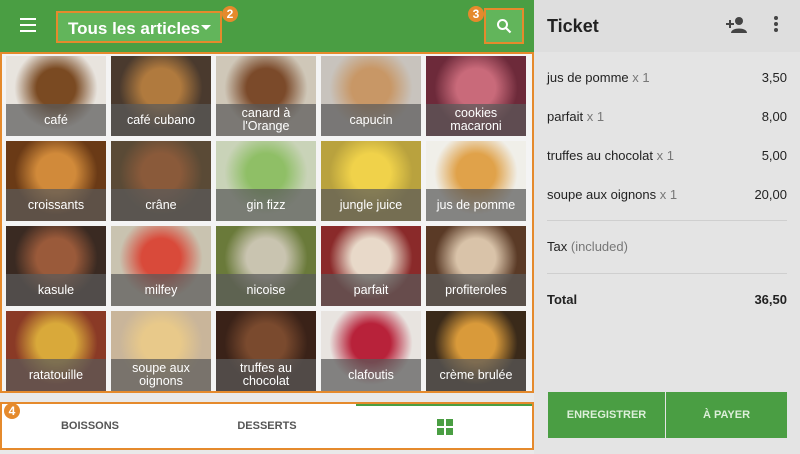 The image size is (800, 454). I want to click on product-tile: croissants, so click(56, 181).